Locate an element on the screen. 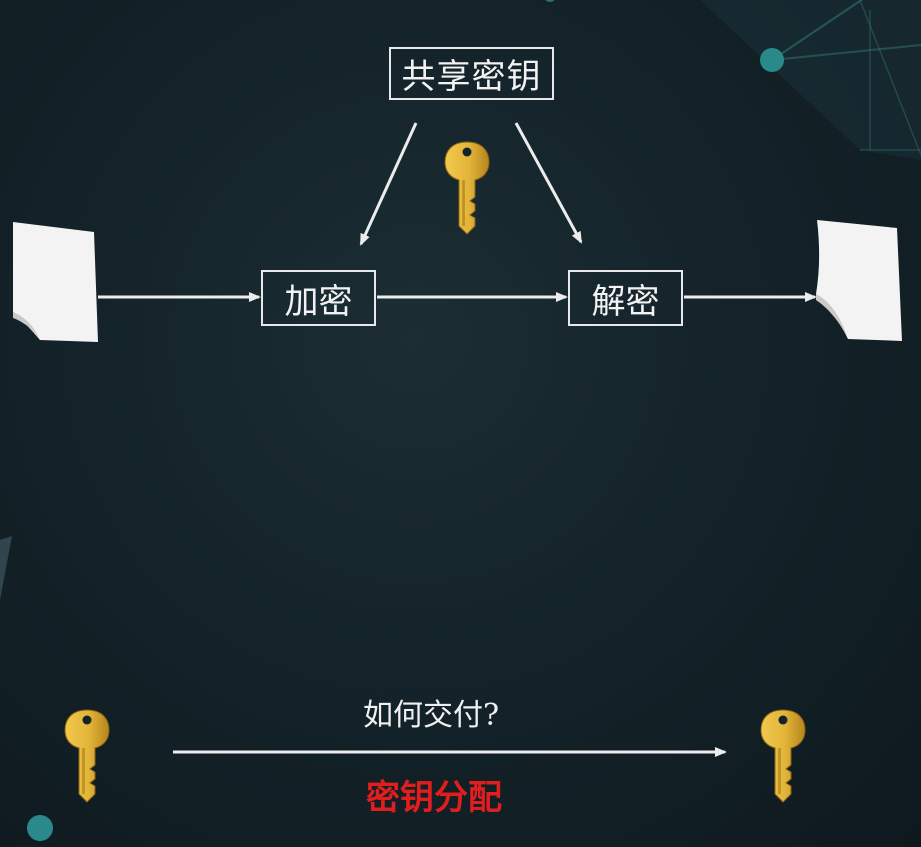 This screenshot has width=921, height=847. decrypt-box: 解密 is located at coordinates (625, 298).